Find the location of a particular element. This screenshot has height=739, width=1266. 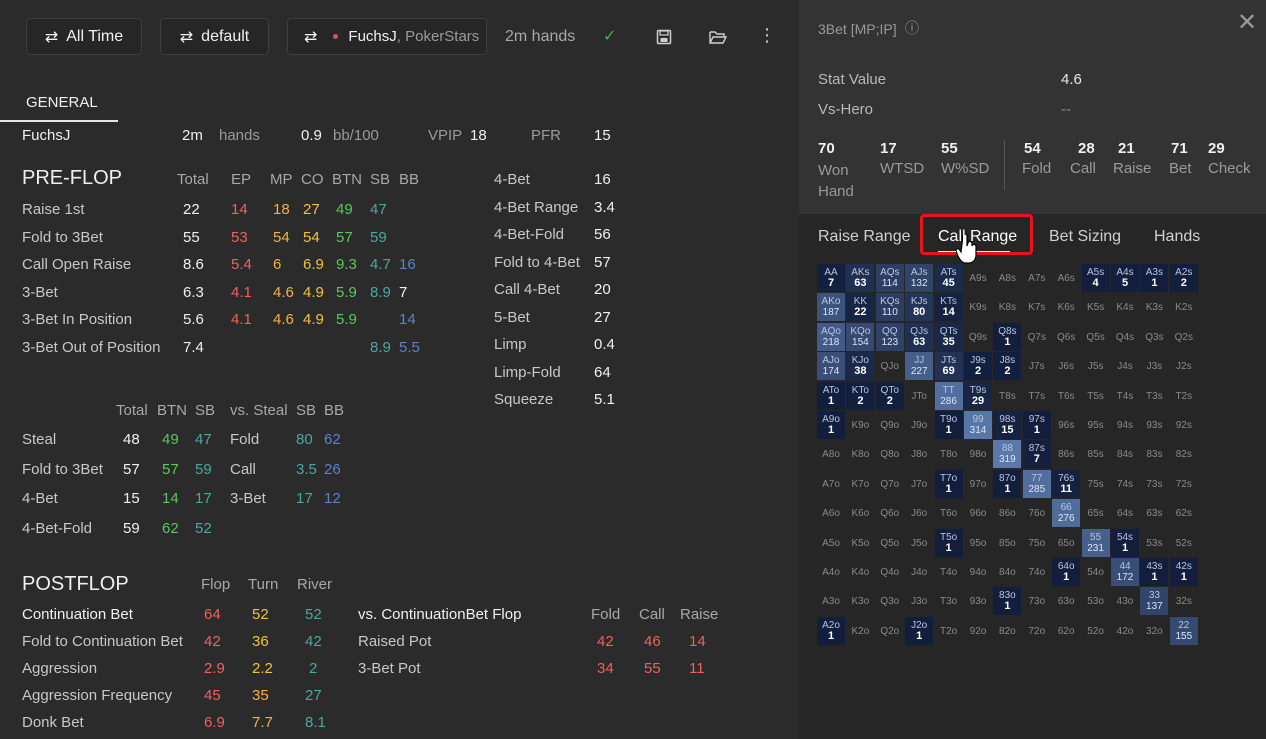

info-icon: ⓘ is located at coordinates (912, 28).